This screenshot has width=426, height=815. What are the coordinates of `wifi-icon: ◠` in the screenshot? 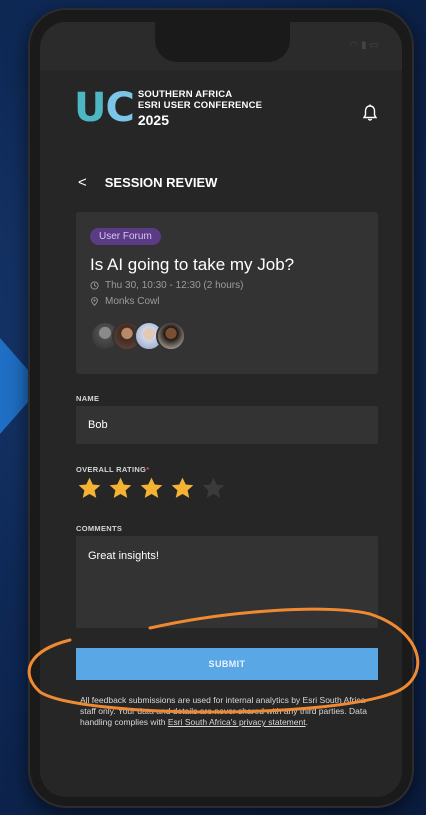 It's located at (355, 45).